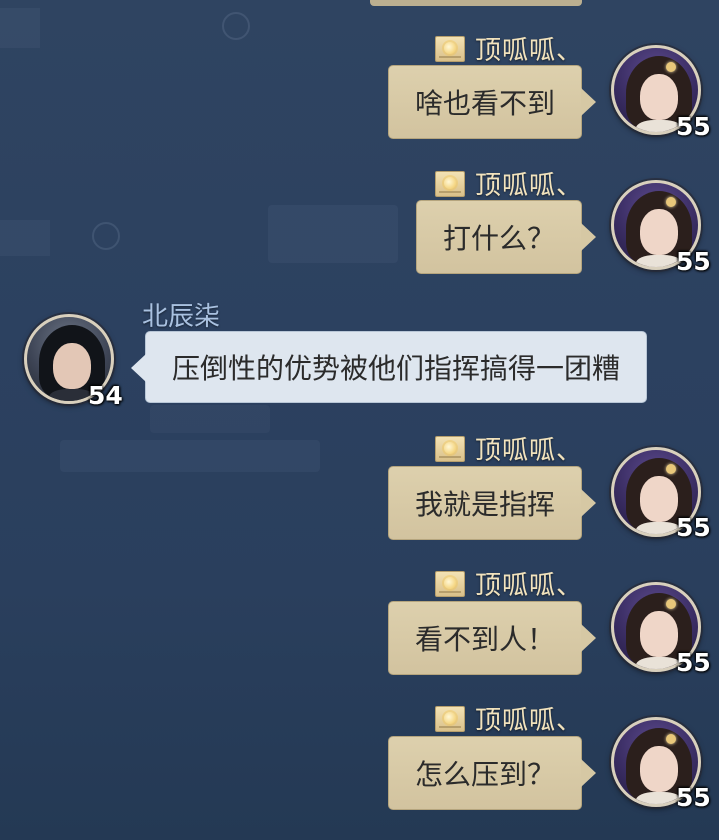 The height and width of the screenshot is (840, 719). What do you see at coordinates (492, 638) in the screenshot?
I see `chat-bubble-mine: 看不到人！` at bounding box center [492, 638].